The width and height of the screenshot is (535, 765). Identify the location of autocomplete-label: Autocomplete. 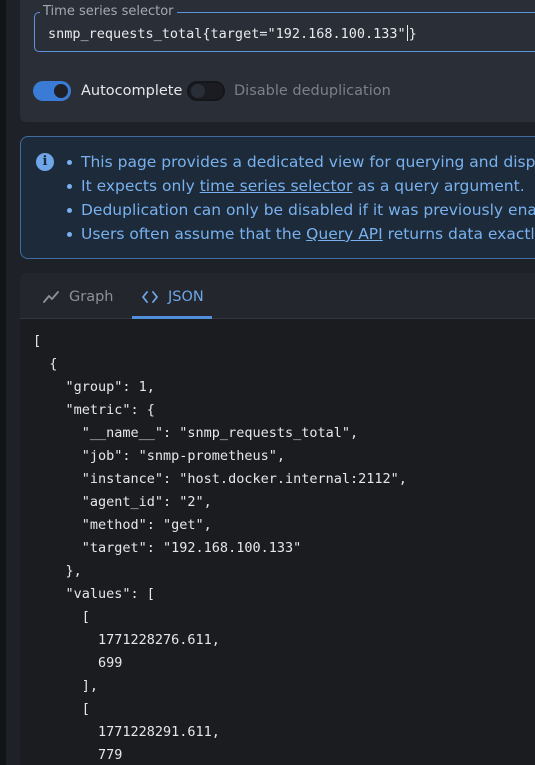
(131, 91).